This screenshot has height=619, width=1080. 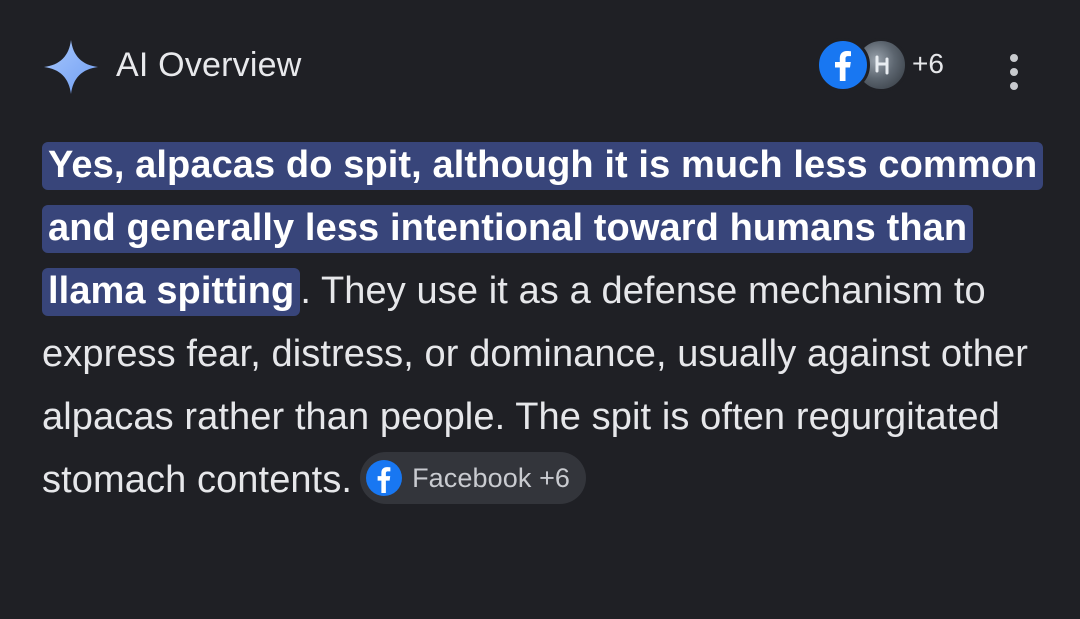 What do you see at coordinates (886, 66) in the screenshot?
I see `sources-button: +6` at bounding box center [886, 66].